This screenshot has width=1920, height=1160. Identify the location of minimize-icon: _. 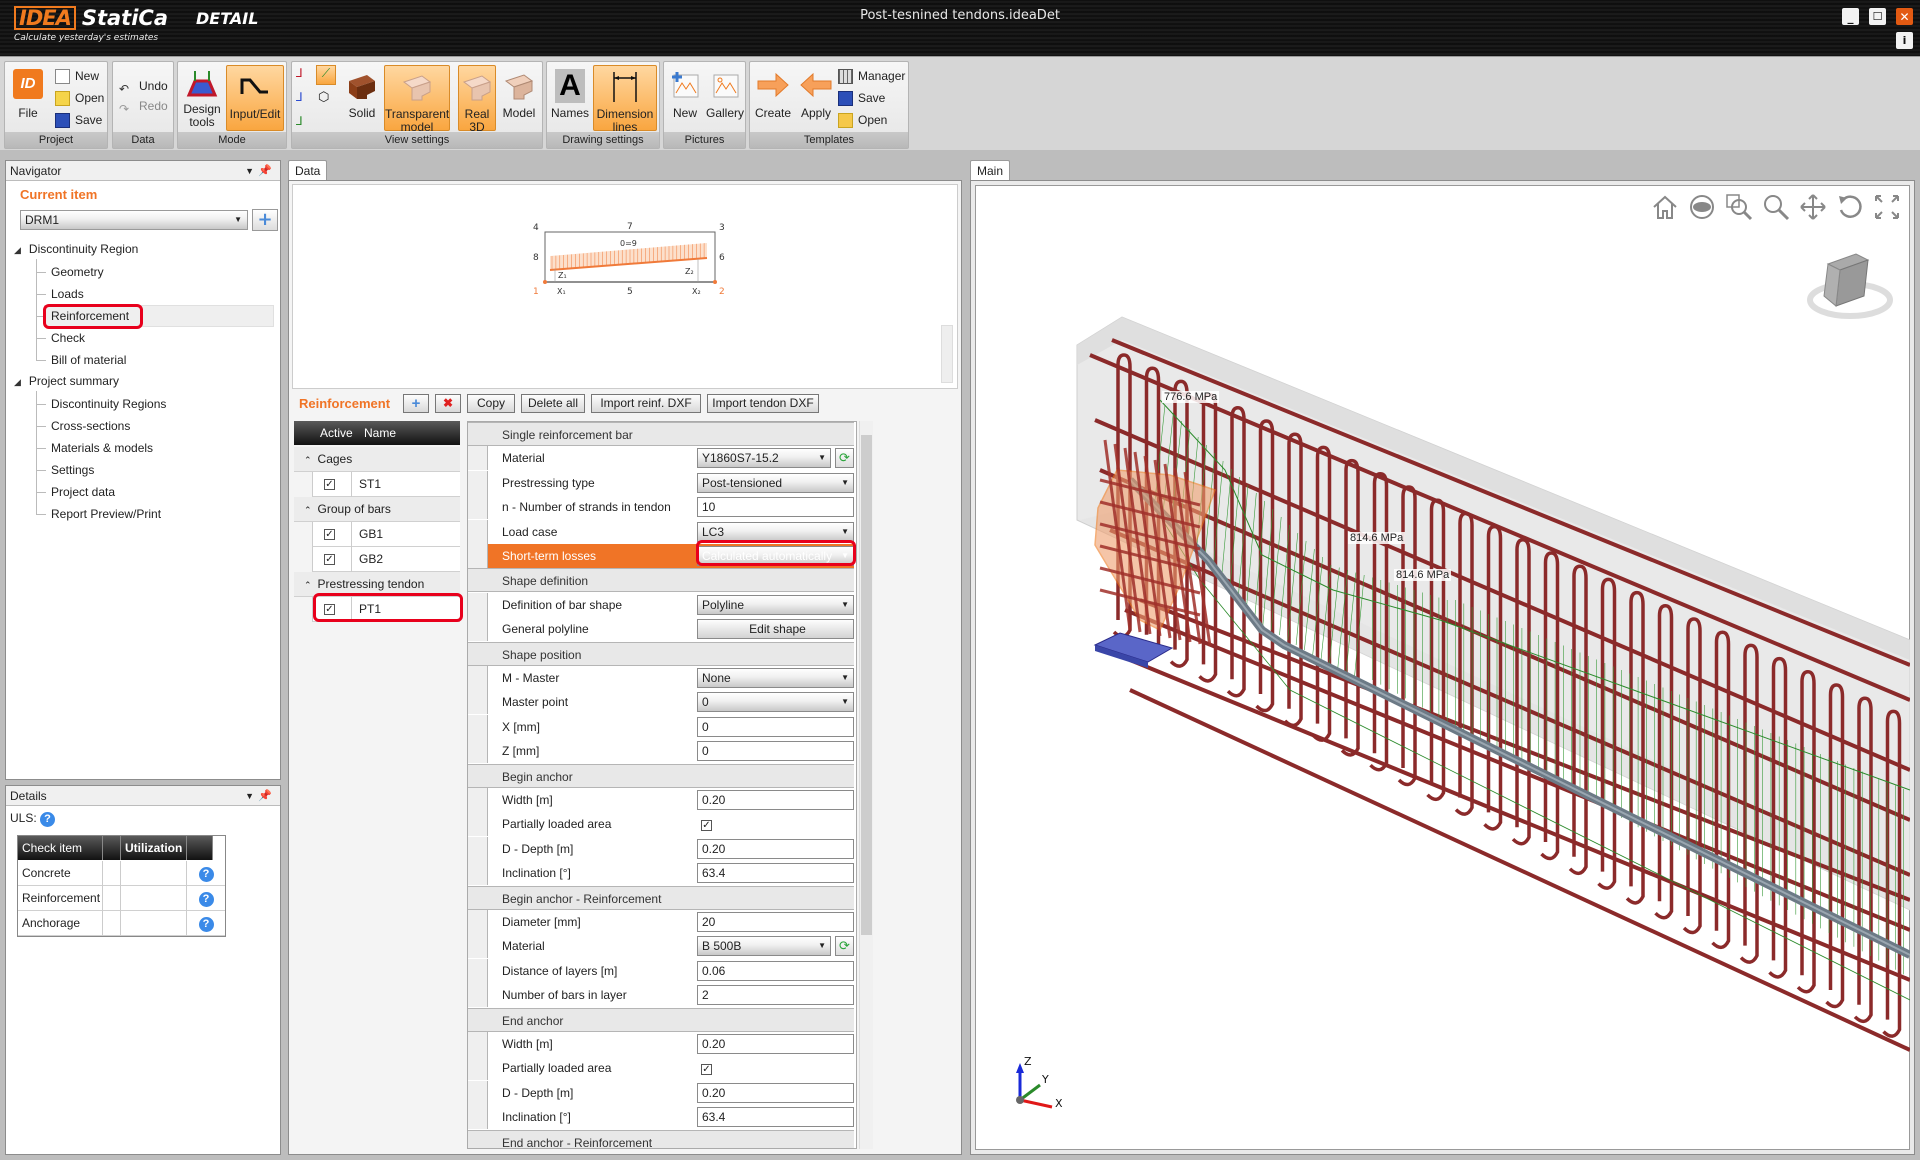
(1850, 16).